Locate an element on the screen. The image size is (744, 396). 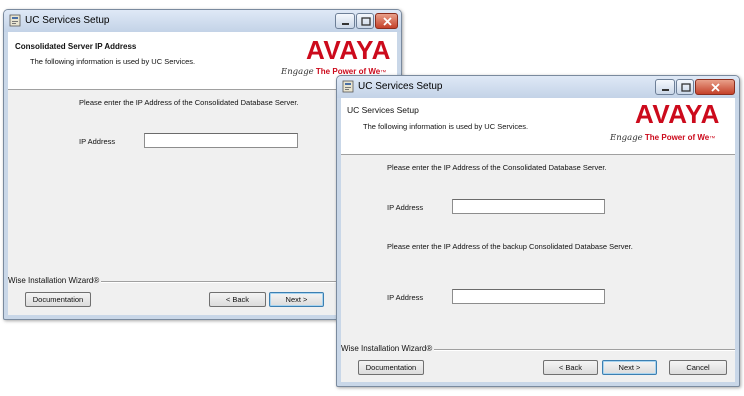
cancel-button: Cancel is located at coordinates (698, 367).